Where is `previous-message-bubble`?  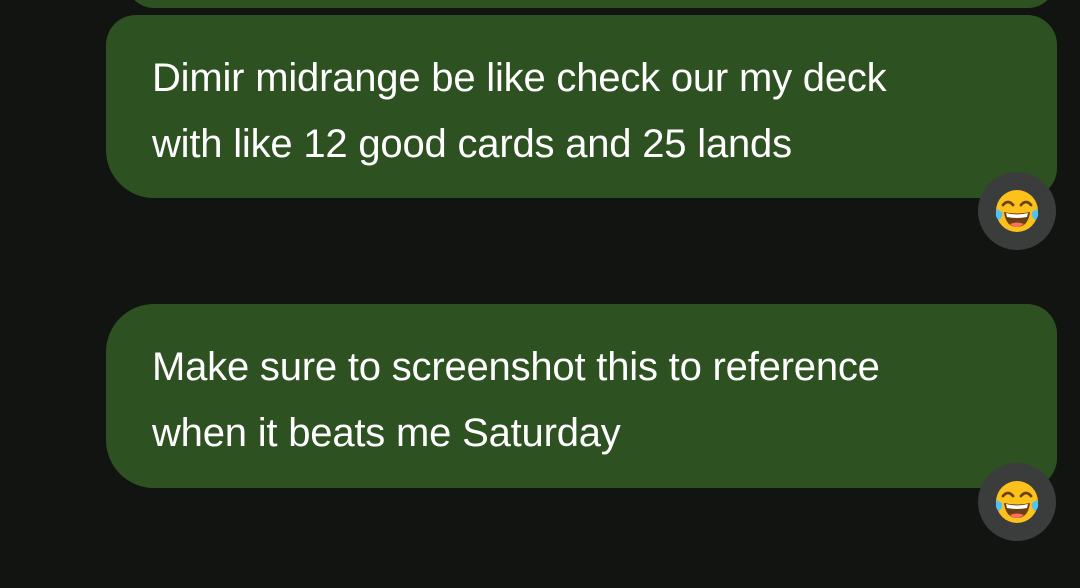
previous-message-bubble is located at coordinates (591, 4).